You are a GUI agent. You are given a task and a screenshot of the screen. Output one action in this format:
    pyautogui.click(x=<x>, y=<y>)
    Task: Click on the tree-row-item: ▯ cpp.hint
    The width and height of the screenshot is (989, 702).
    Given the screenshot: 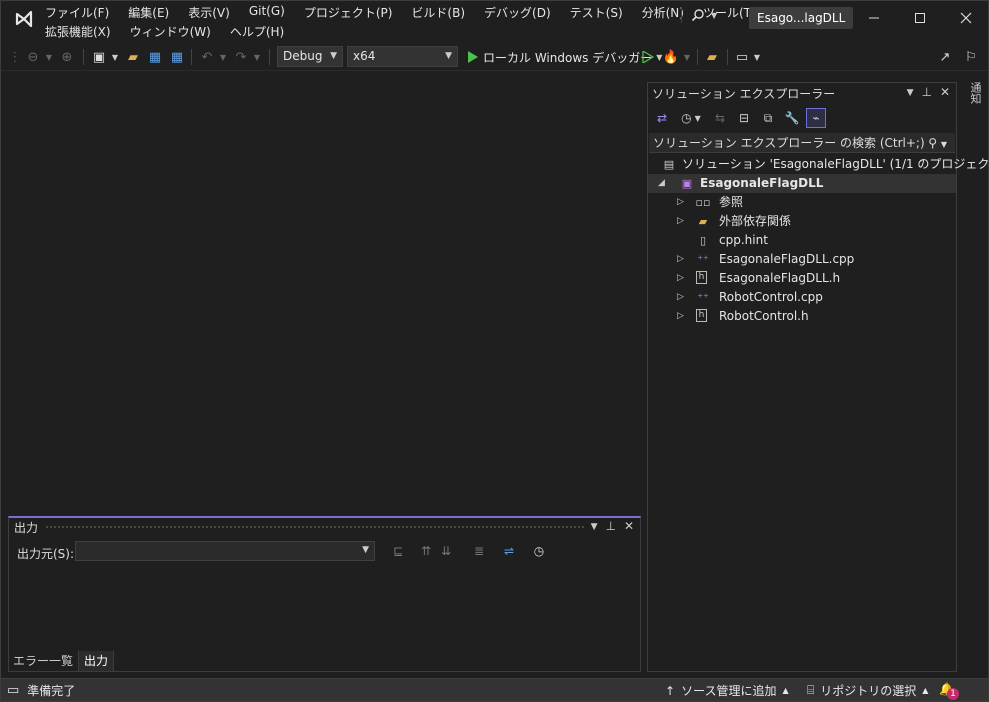 What is the action you would take?
    pyautogui.click(x=802, y=240)
    